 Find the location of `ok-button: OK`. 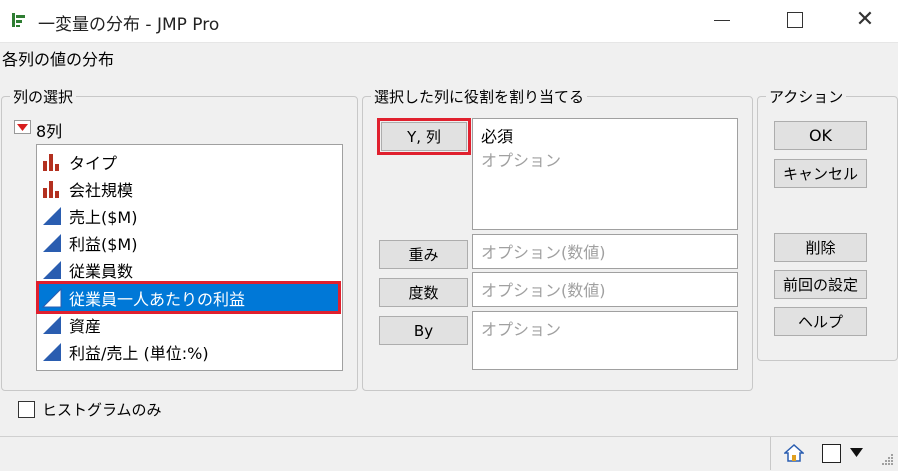

ok-button: OK is located at coordinates (820, 135).